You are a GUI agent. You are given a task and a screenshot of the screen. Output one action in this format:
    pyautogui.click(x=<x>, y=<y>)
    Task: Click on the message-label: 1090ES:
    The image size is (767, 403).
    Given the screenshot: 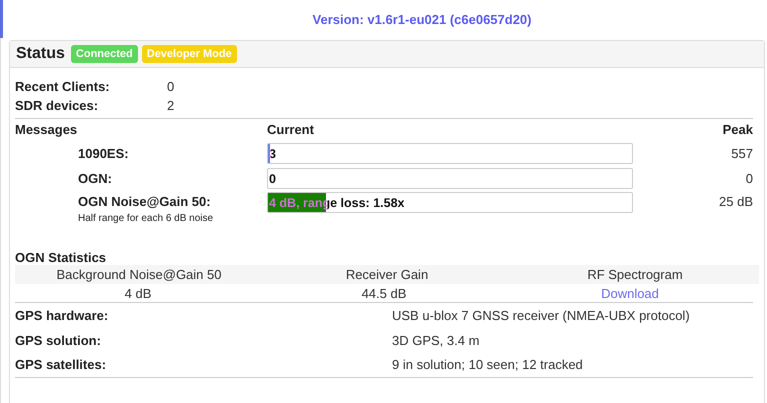 What is the action you would take?
    pyautogui.click(x=104, y=153)
    